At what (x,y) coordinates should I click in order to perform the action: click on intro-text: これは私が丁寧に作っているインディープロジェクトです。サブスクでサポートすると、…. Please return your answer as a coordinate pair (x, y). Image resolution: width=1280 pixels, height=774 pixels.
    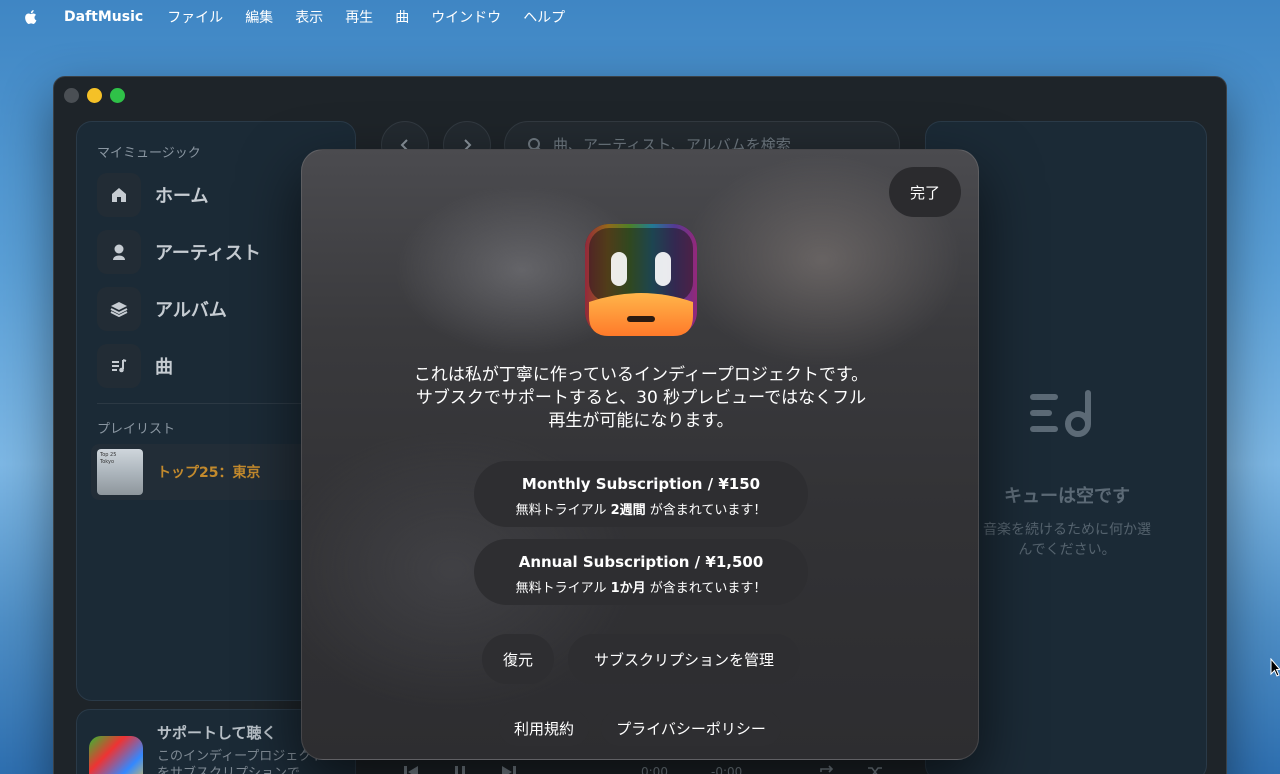
    Looking at the image, I should click on (641, 398).